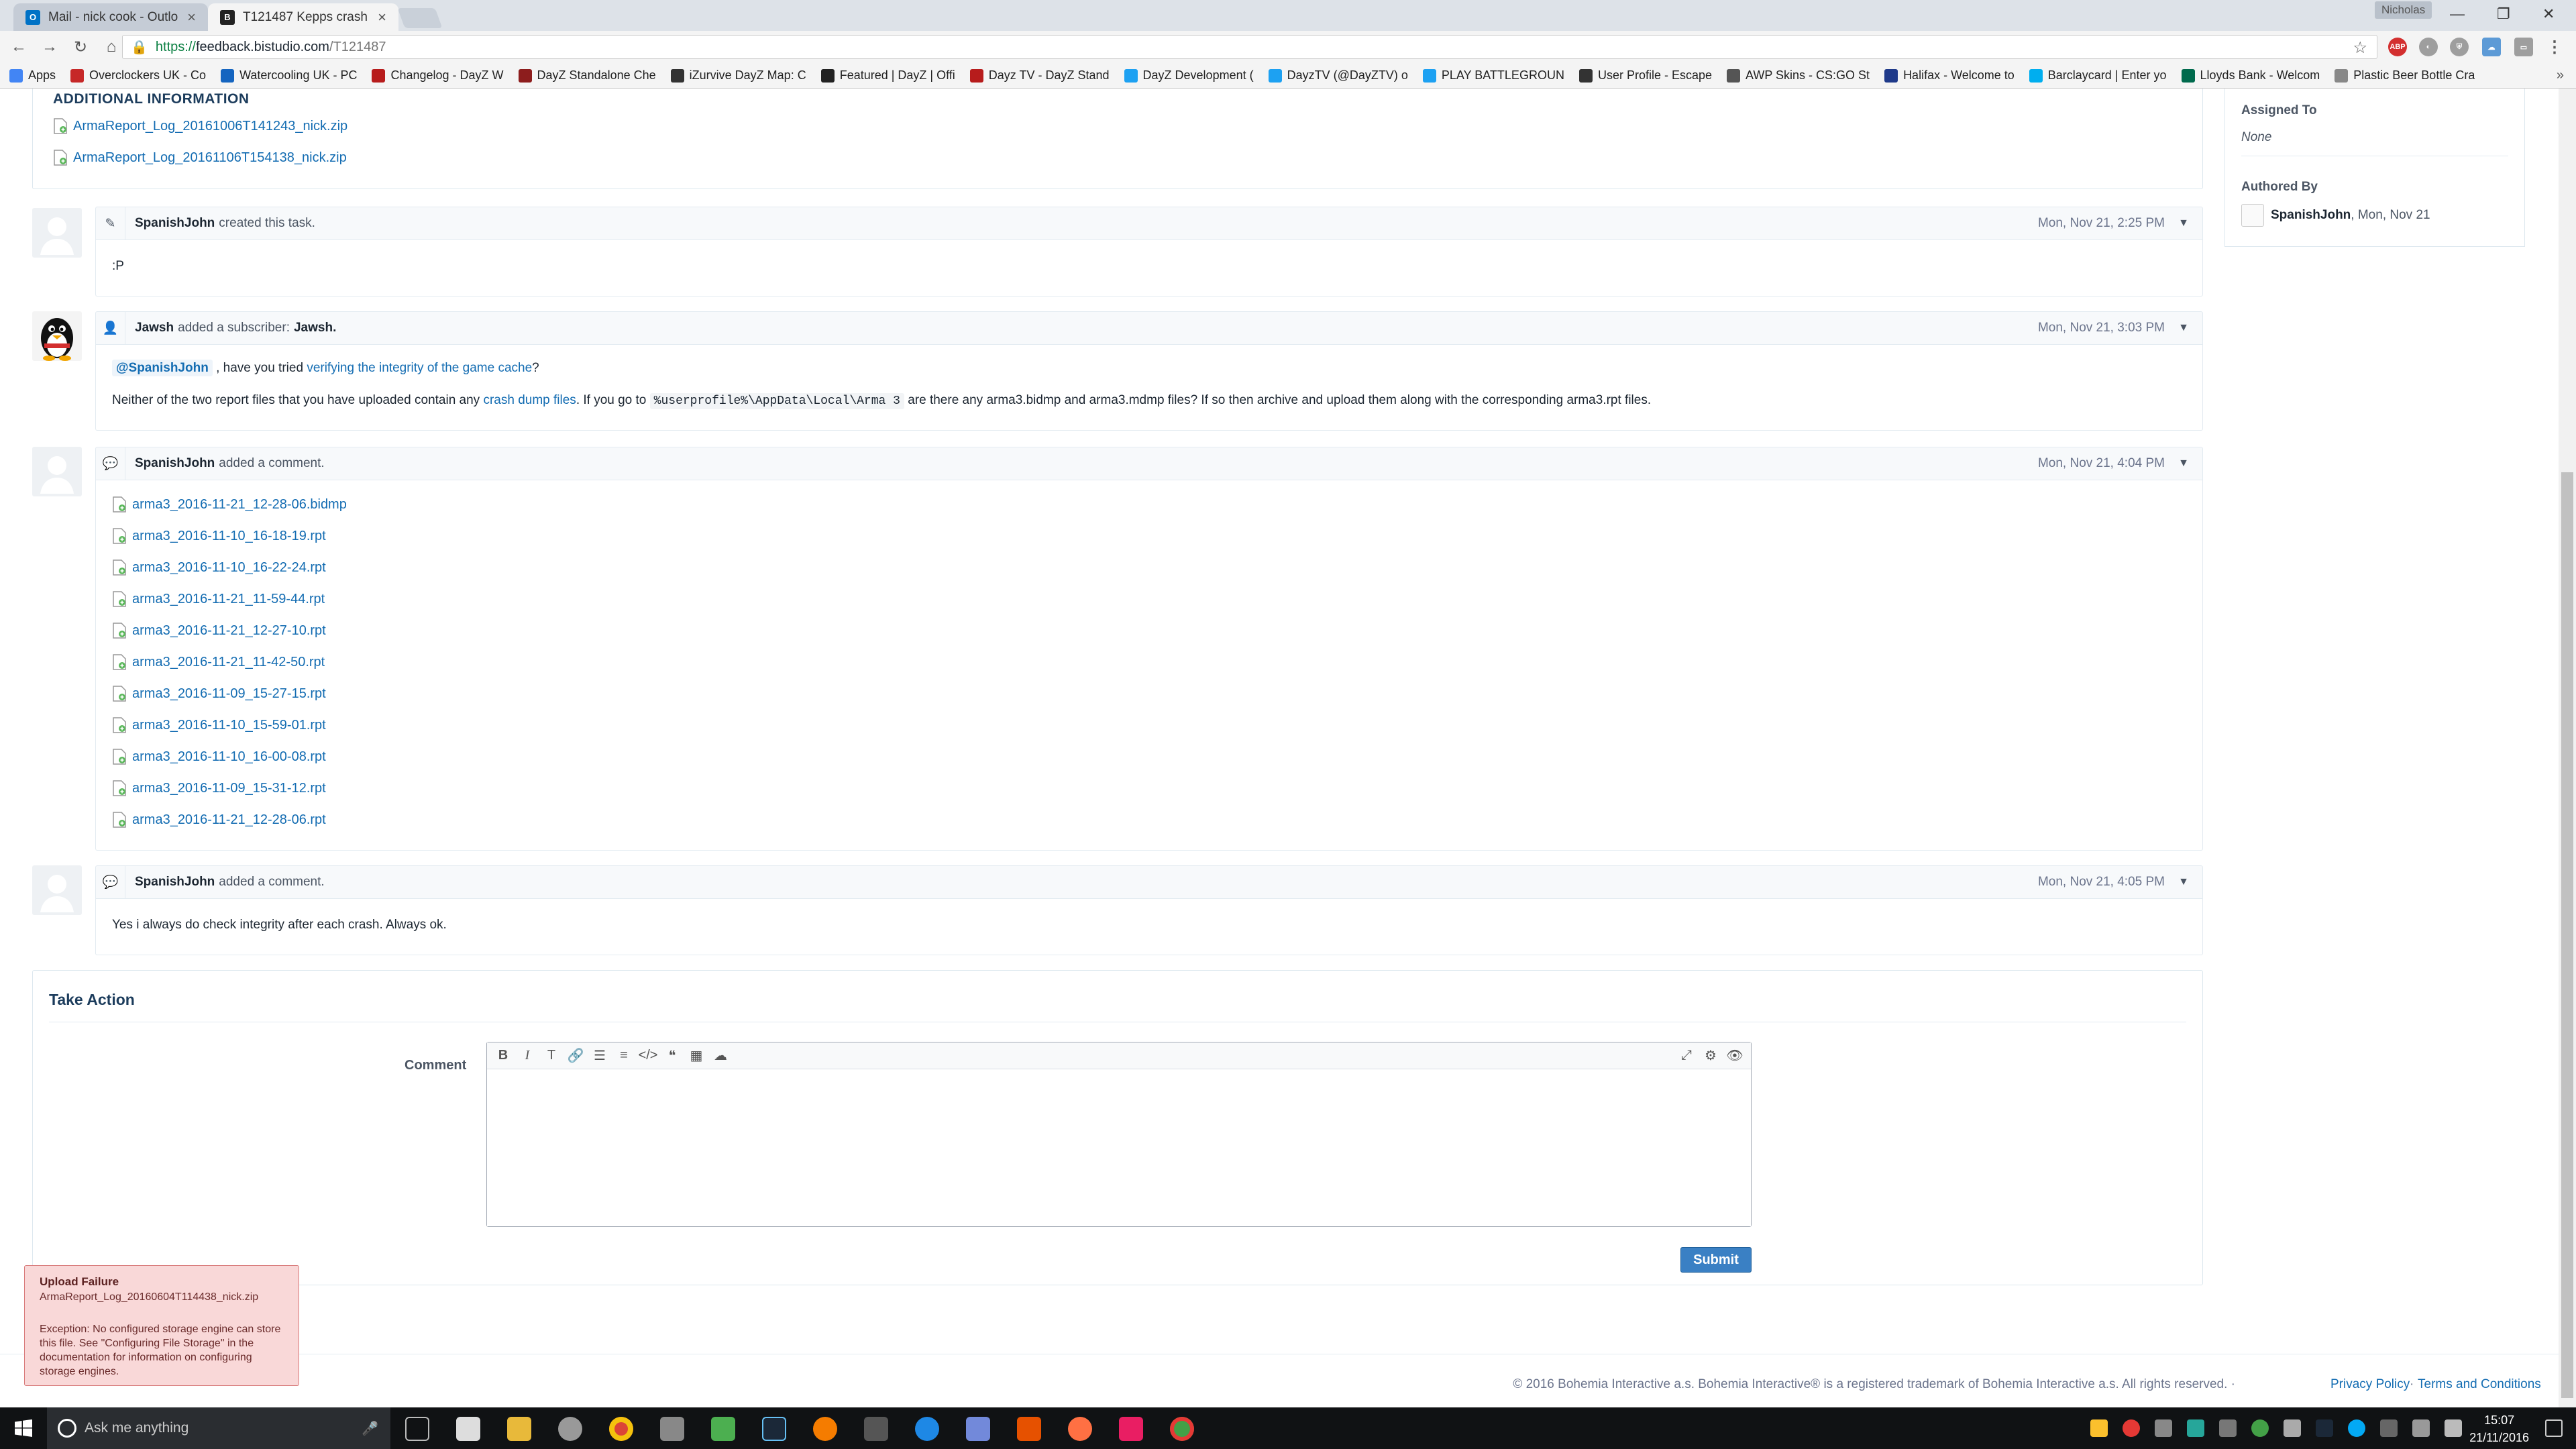 The image size is (2576, 1449). Describe the element at coordinates (2554, 47) in the screenshot. I see `menu-icon: ⋮` at that location.